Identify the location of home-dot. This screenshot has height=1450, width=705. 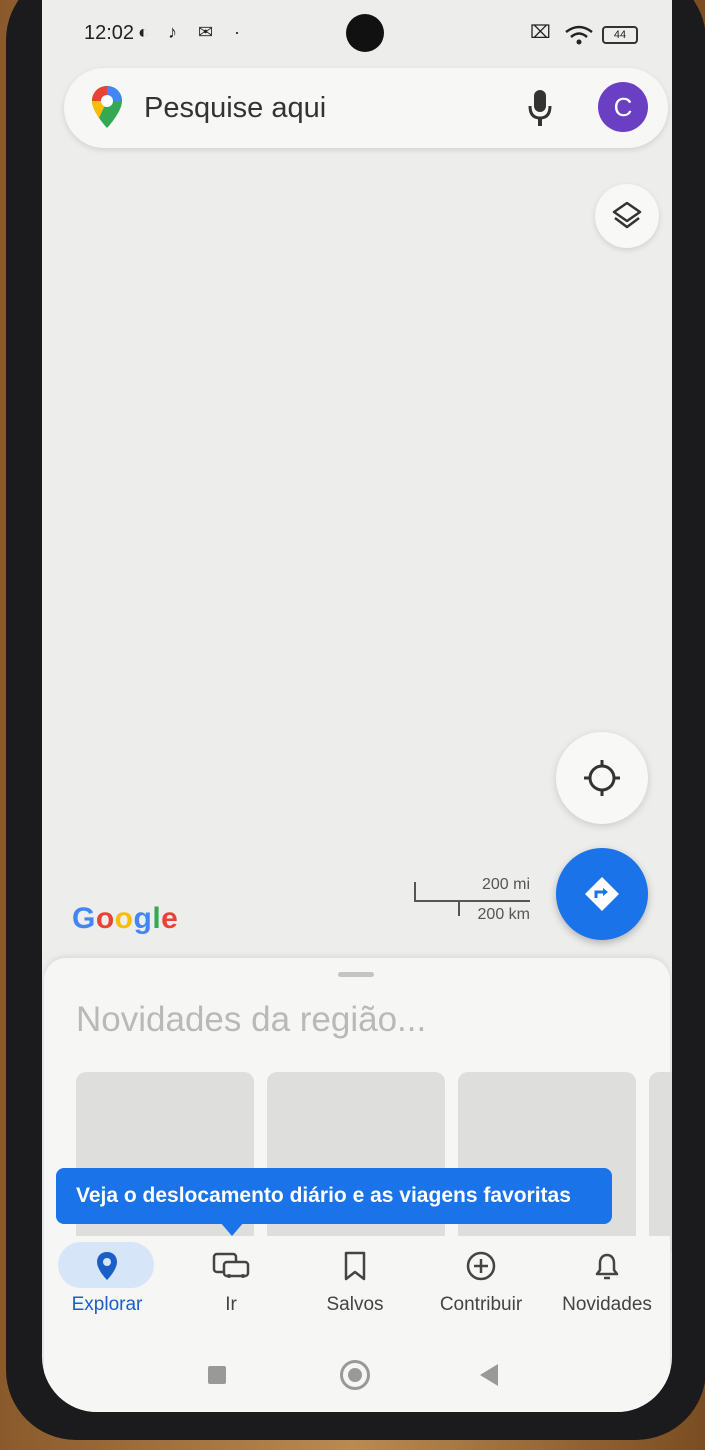
(355, 1375).